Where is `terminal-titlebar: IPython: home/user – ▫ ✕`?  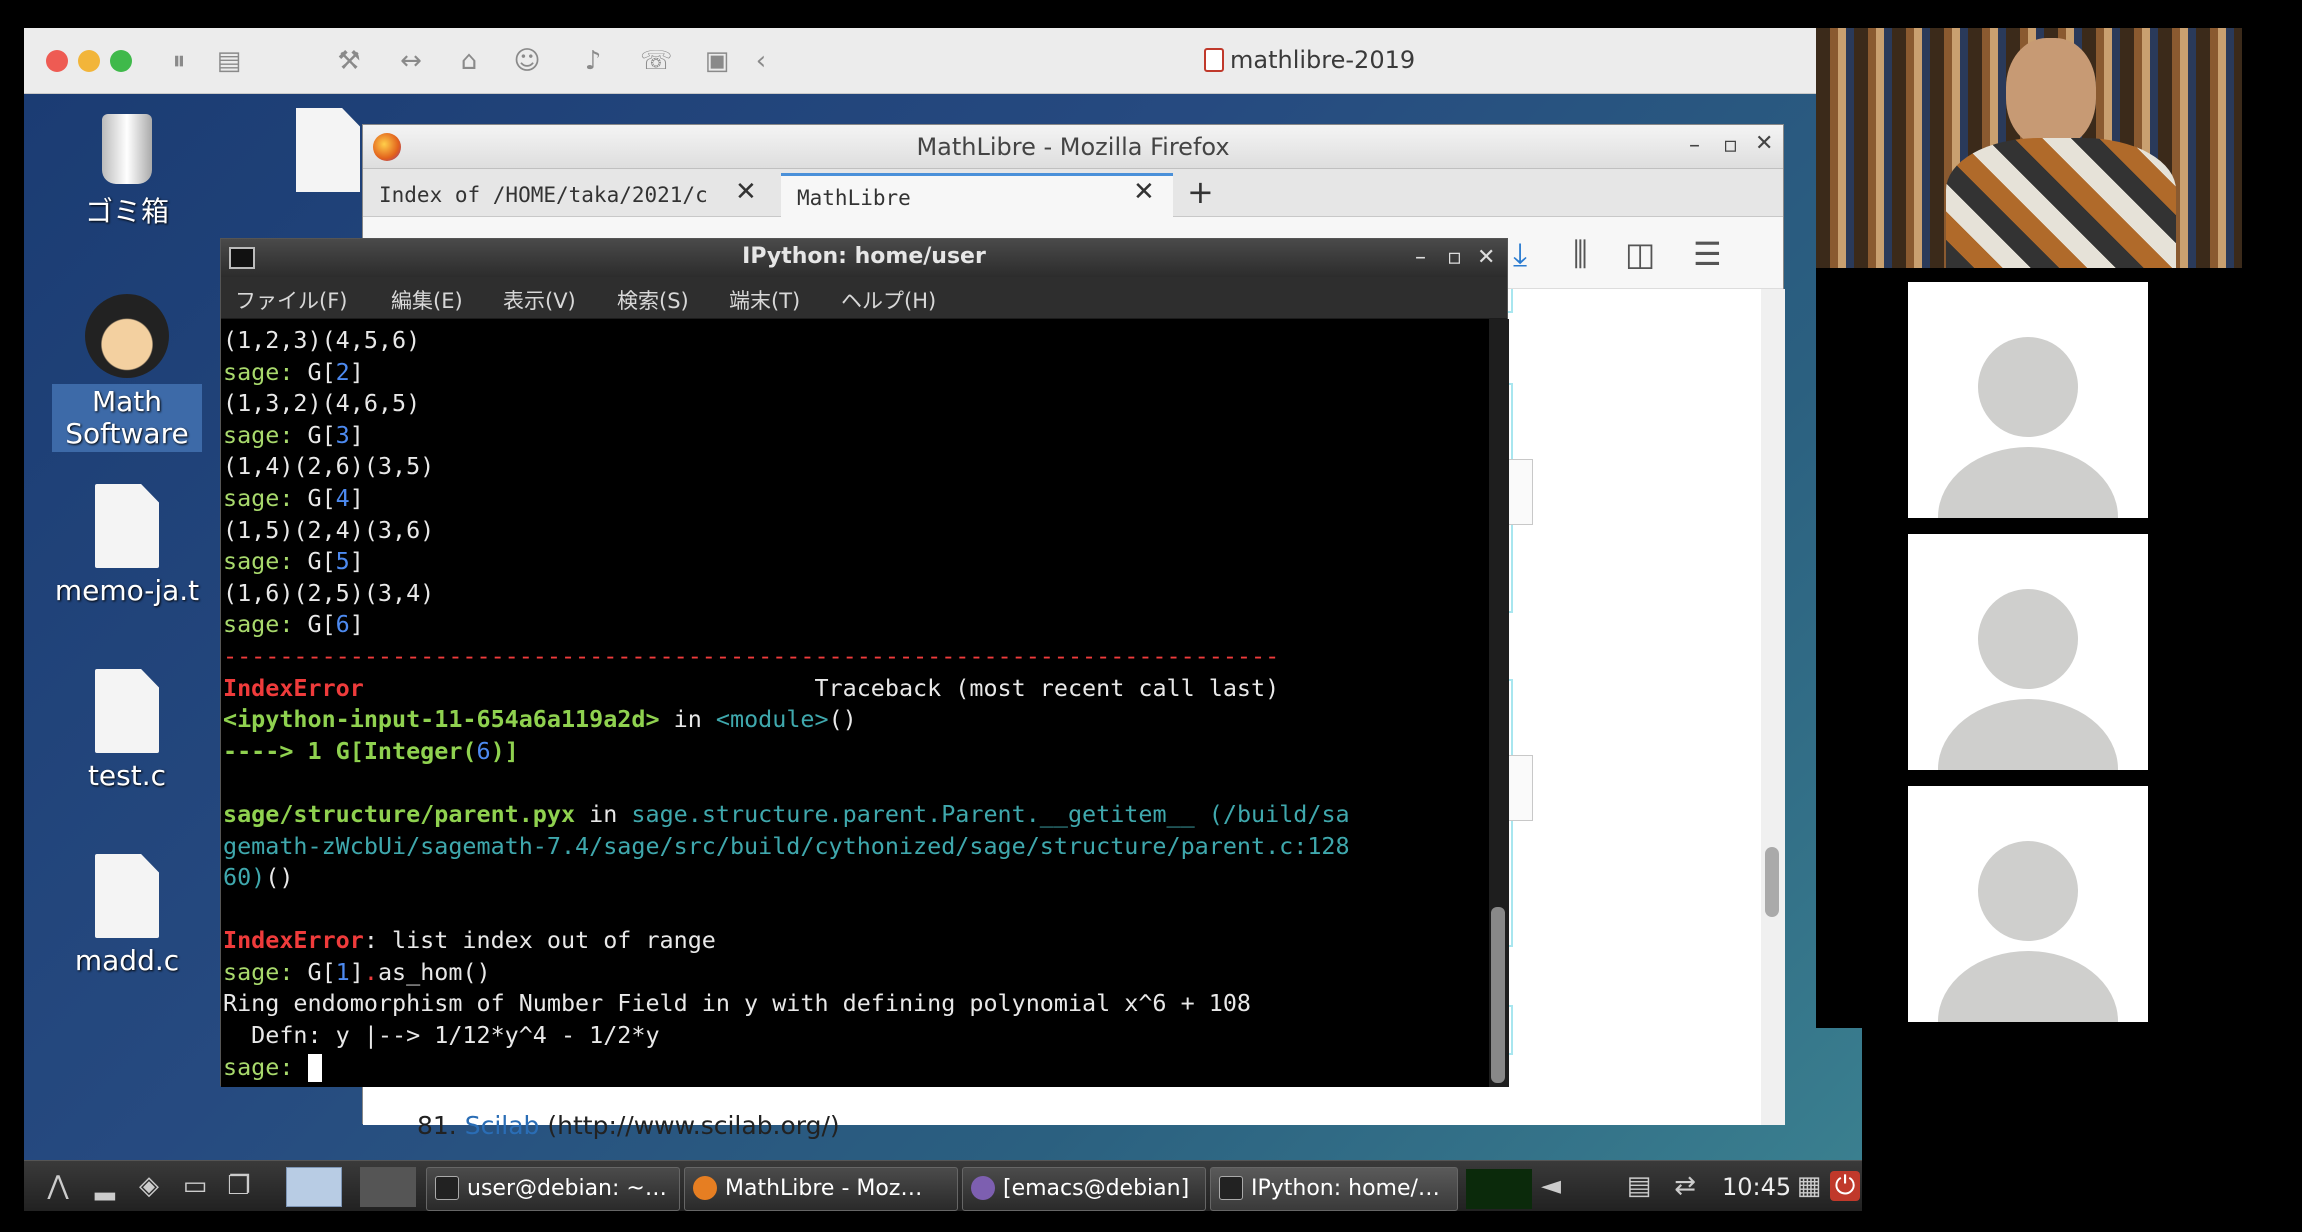
terminal-titlebar: IPython: home/user – ▫ ✕ is located at coordinates (864, 258).